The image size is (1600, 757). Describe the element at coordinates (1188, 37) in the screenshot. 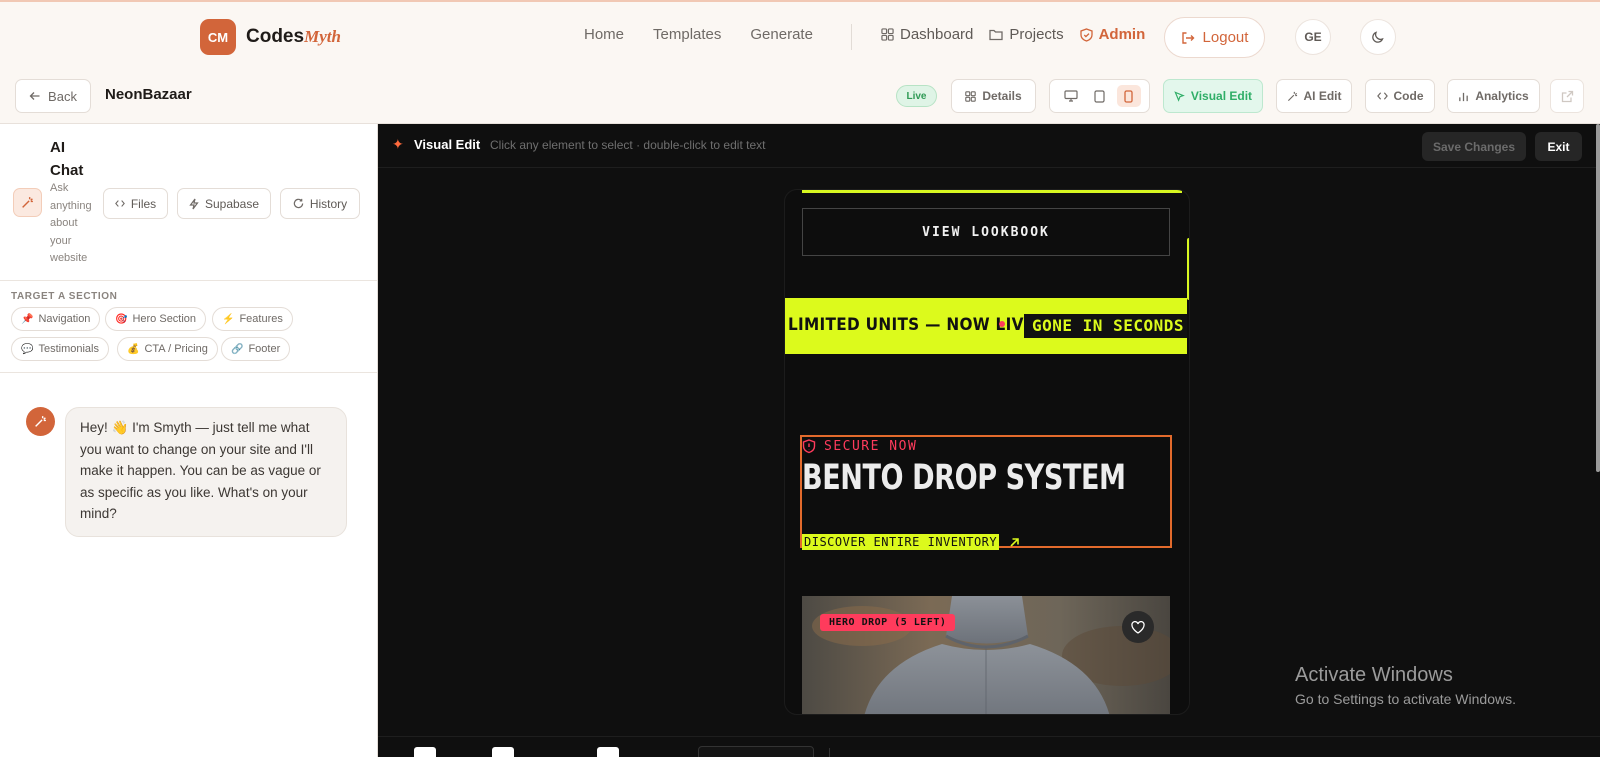

I see `logout-icon` at that location.